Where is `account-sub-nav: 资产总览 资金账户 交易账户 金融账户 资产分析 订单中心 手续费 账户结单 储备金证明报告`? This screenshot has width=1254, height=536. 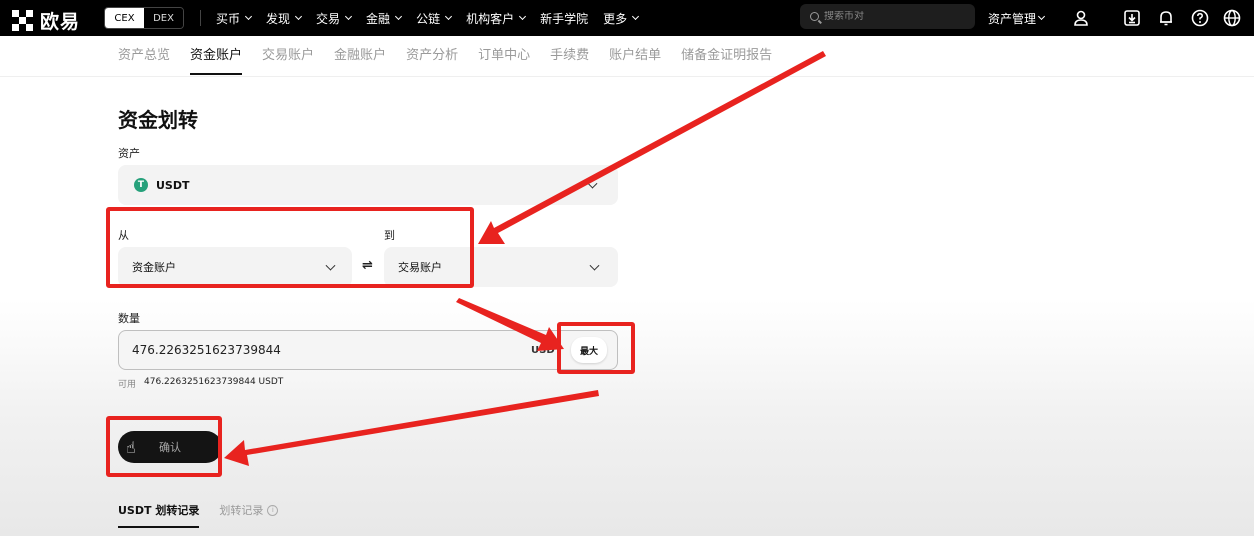 account-sub-nav: 资产总览 资金账户 交易账户 金融账户 资产分析 订单中心 手续费 账户结单 储备金证明报告 is located at coordinates (445, 56).